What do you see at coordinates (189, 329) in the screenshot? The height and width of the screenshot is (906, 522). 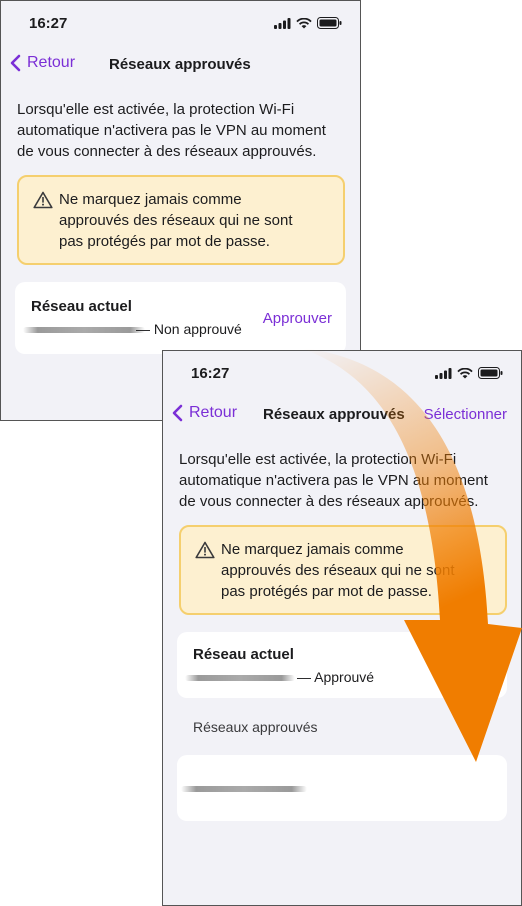 I see `network-status: — Non approuvé` at bounding box center [189, 329].